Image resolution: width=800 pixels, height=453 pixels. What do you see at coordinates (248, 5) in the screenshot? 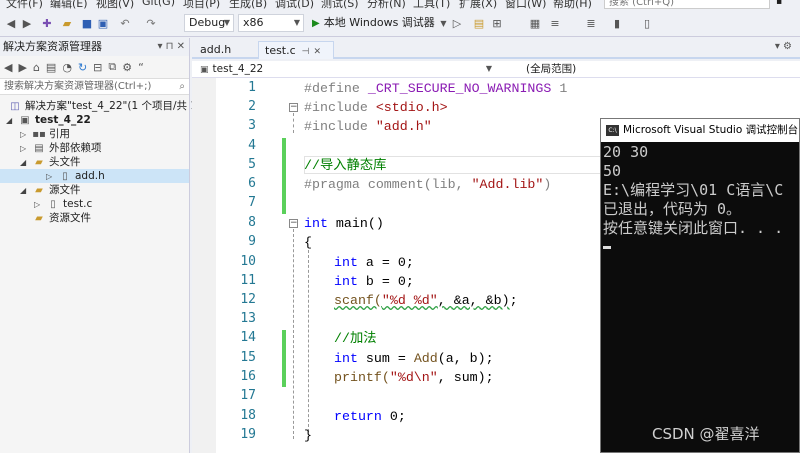
I see `menu-build: 生成(B)` at bounding box center [248, 5].